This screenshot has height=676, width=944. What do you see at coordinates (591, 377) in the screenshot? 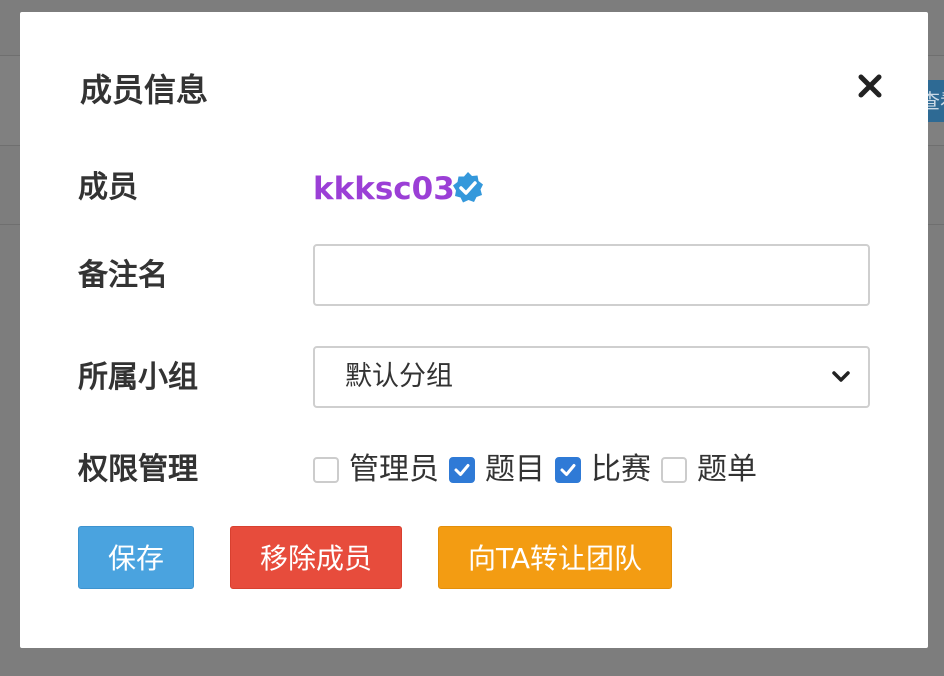
I see `group-select: 默认分组` at bounding box center [591, 377].